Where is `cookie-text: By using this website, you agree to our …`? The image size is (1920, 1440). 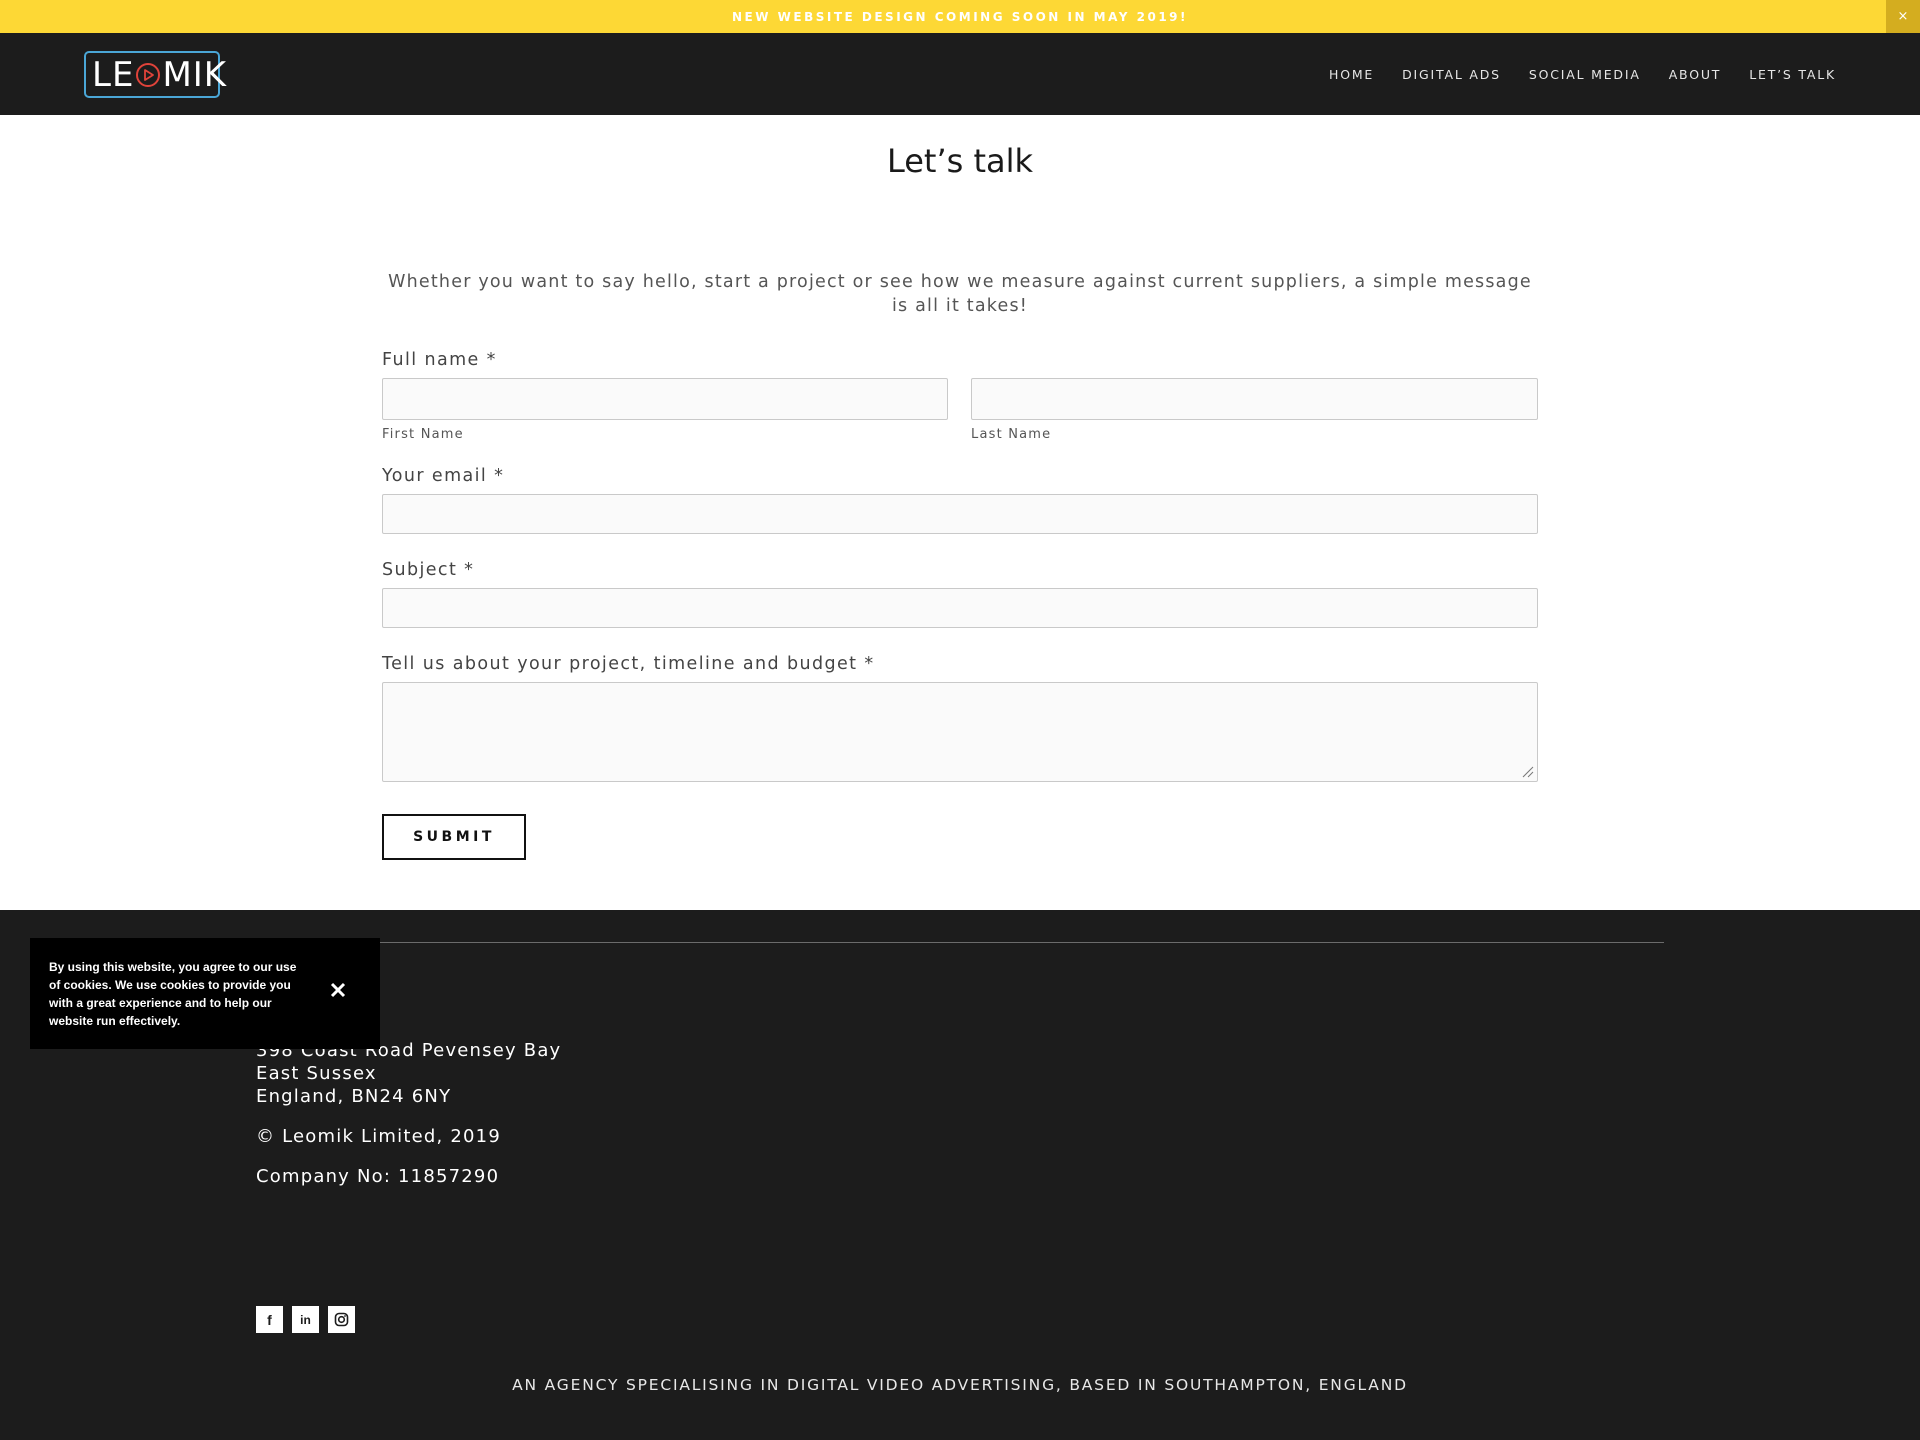 cookie-text: By using this website, you agree to our … is located at coordinates (173, 994).